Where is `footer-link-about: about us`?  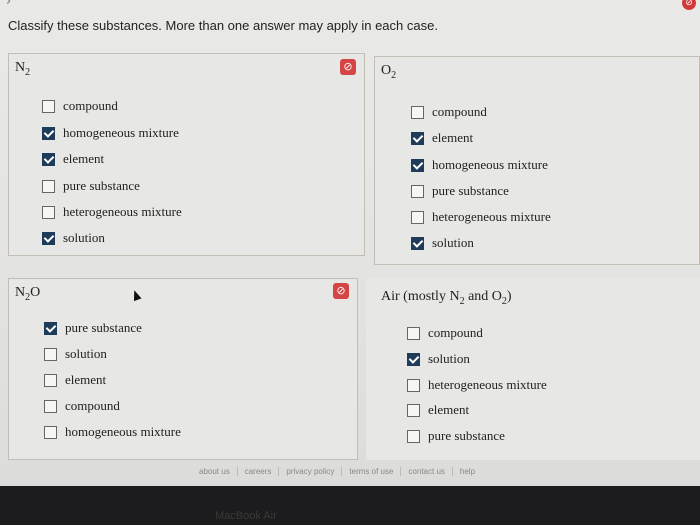
footer-link-about: about us is located at coordinates (215, 471).